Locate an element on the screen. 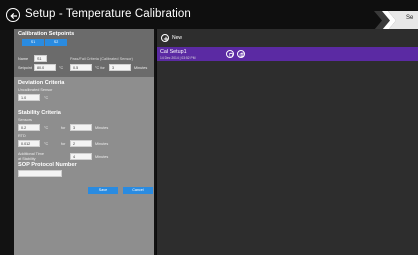  sensors-label: Sensors is located at coordinates (25, 120).